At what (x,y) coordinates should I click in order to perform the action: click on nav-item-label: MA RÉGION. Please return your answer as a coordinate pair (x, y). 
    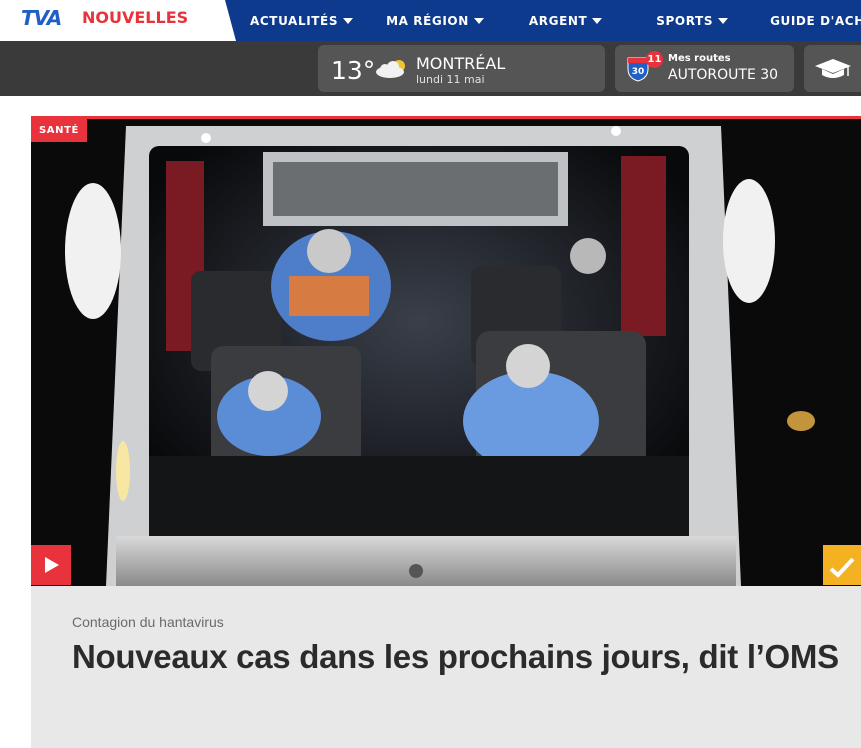
    Looking at the image, I should click on (427, 20).